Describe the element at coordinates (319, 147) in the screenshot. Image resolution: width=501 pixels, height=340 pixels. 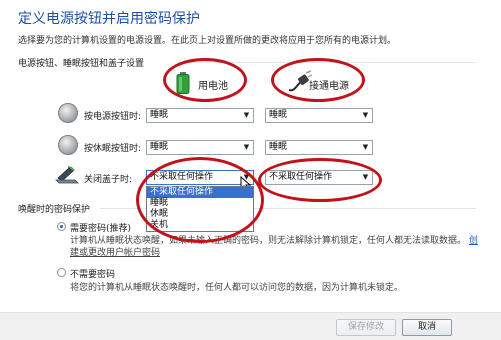
I see `sleep-button-plugged-select: 睡眠 ▼` at that location.